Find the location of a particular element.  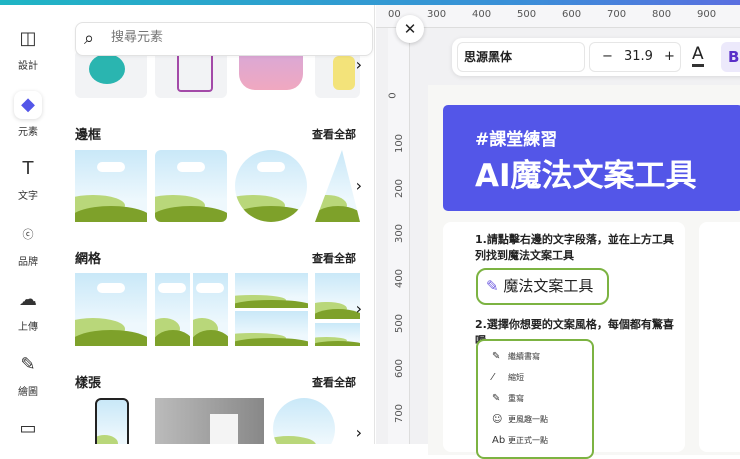

rewrite-icon: ✎ is located at coordinates (496, 398).